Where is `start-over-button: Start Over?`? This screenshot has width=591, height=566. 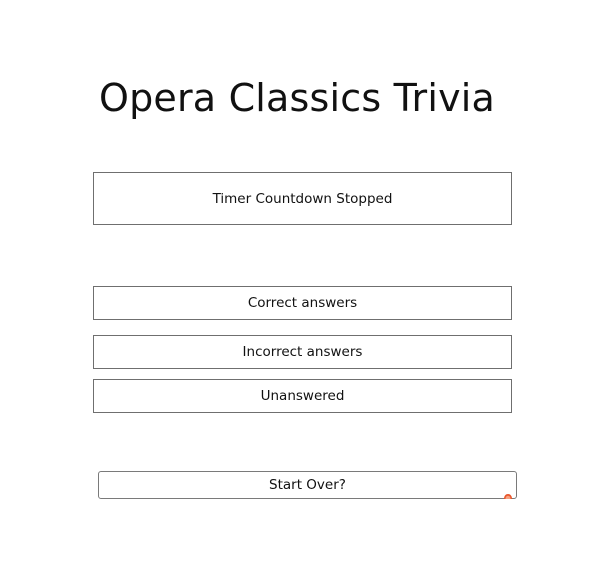
start-over-button: Start Over? is located at coordinates (307, 485).